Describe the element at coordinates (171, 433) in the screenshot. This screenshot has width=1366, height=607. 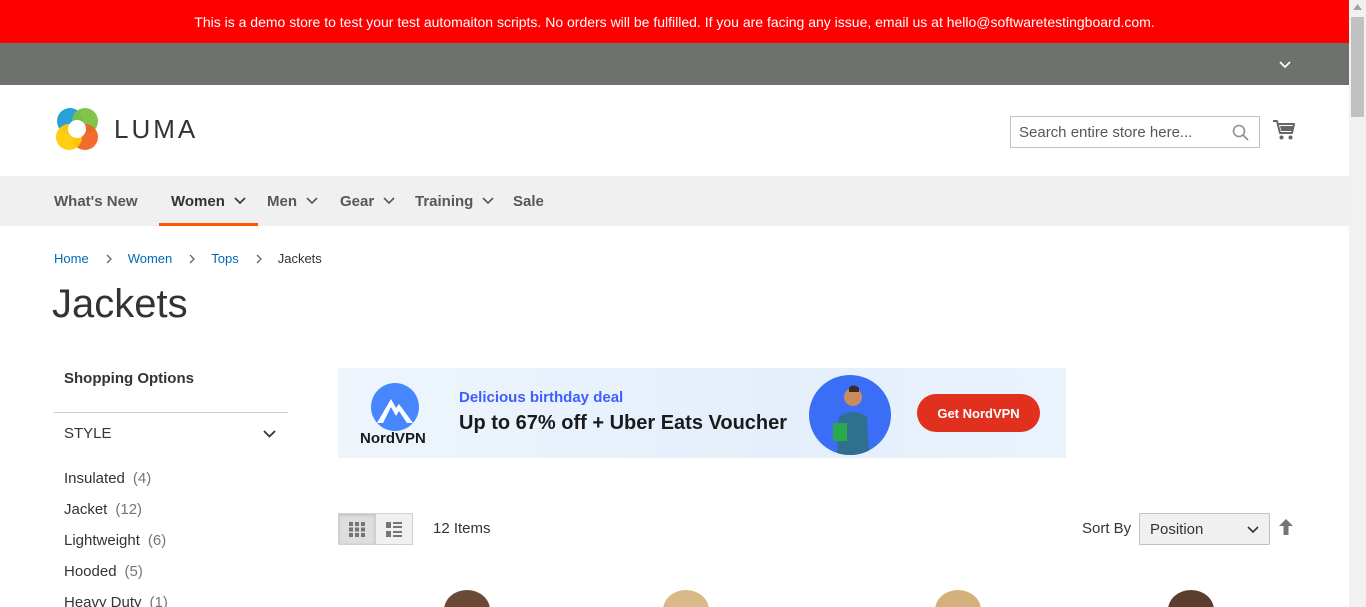
I see `filter-style-toggle: STYLE` at that location.